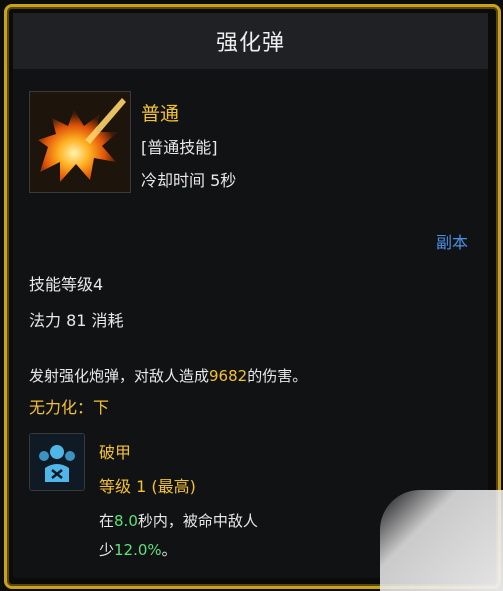 The image size is (503, 591). Describe the element at coordinates (119, 376) in the screenshot. I see `desc-prefix: 发射强化炮弹，对敌人造成` at that location.